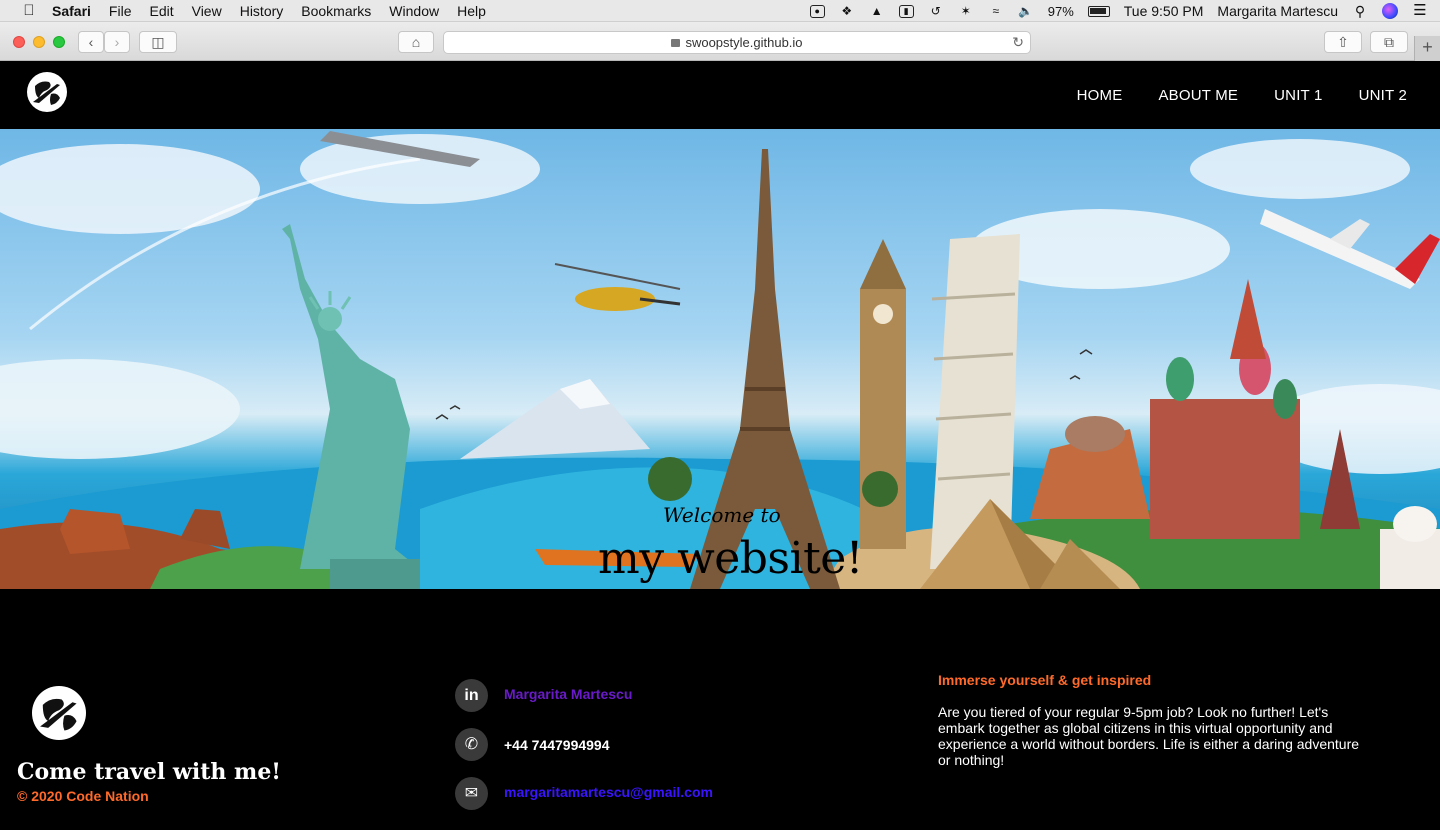 This screenshot has height=830, width=1440. Describe the element at coordinates (39, 42) in the screenshot. I see `minimize-window-button` at that location.